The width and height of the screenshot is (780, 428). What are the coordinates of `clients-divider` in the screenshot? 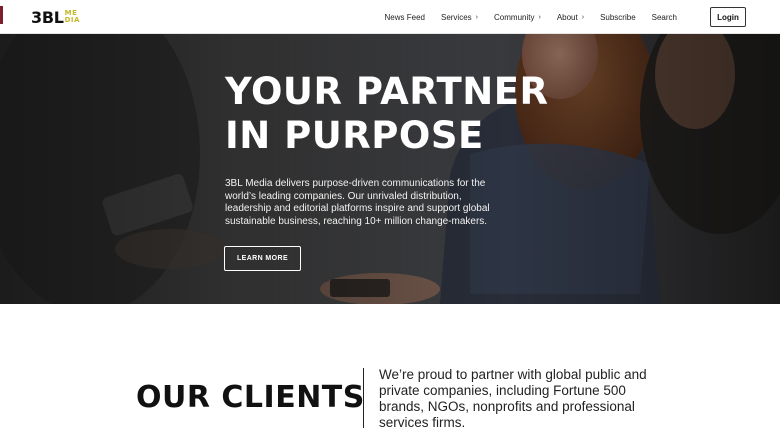 It's located at (363, 398).